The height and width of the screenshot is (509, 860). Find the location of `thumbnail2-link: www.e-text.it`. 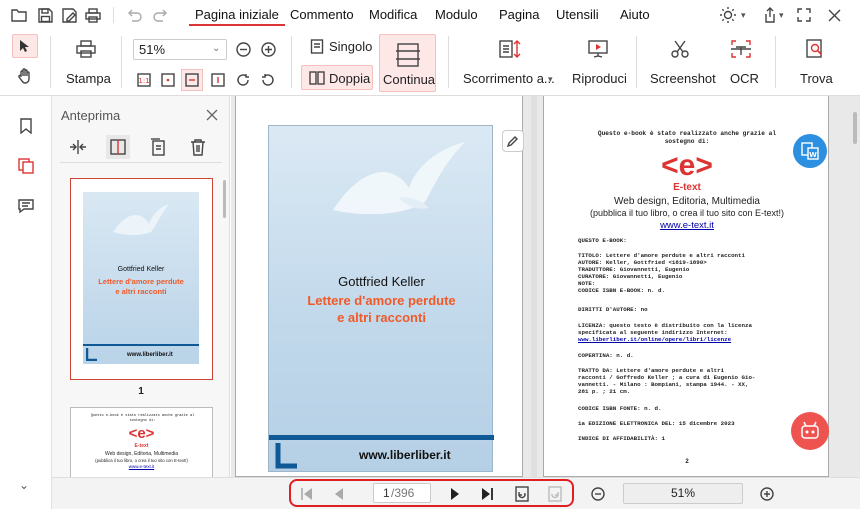

thumbnail2-link: www.e-text.it is located at coordinates (141, 466).